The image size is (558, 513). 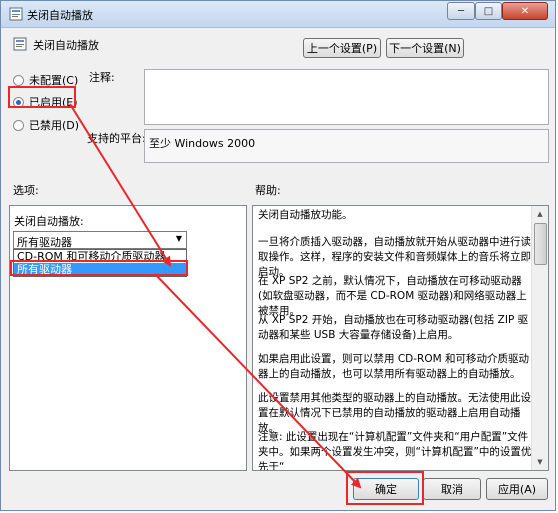 I want to click on help-label: 帮助:, so click(x=268, y=190).